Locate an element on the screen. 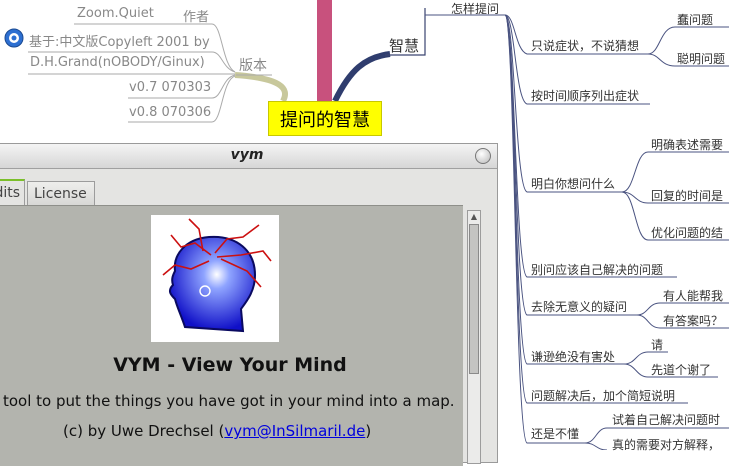 Image resolution: width=729 pixels, height=466 pixels. node-solve-yourself: 别问应该自己解决的问题 is located at coordinates (597, 269).